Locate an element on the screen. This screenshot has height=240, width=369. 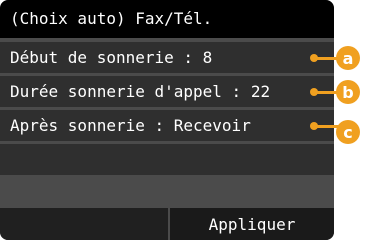
setting-ring-duration: Durée sonnerie d'appel : 22 is located at coordinates (167, 91).